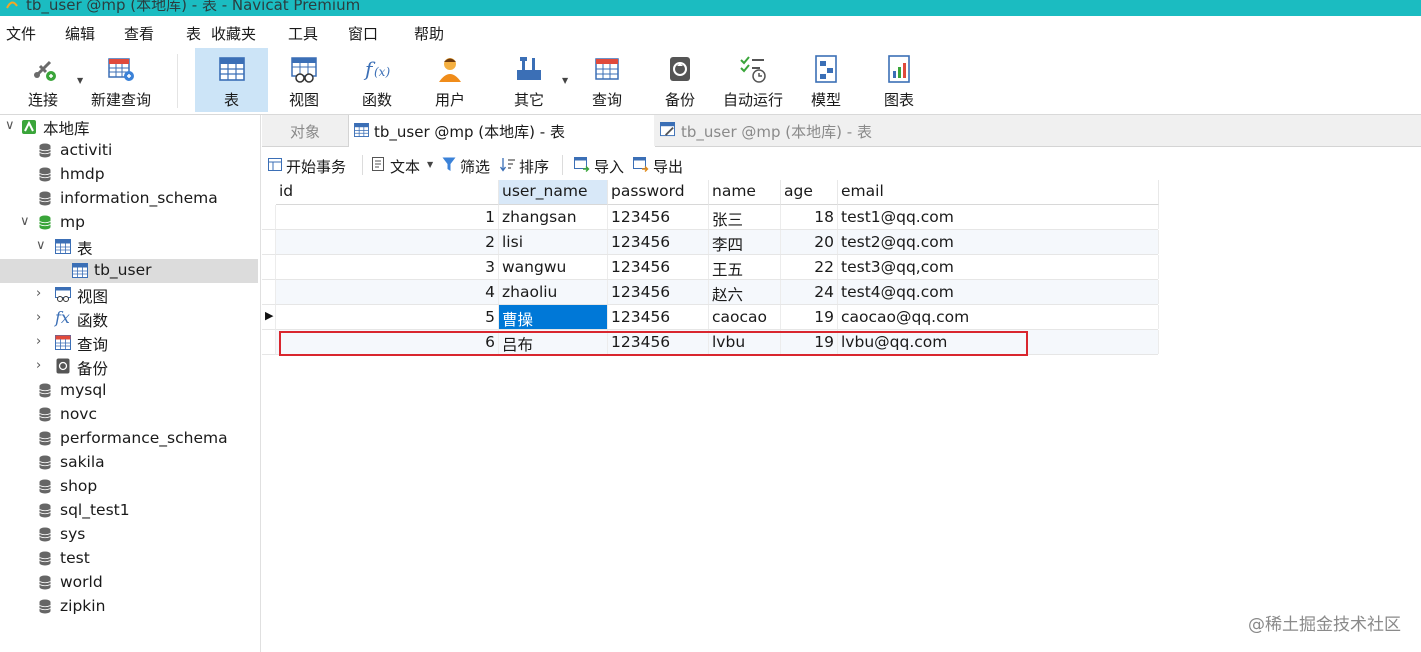 Image resolution: width=1421 pixels, height=652 pixels. I want to click on db-node-information-schema: information_schema, so click(129, 199).